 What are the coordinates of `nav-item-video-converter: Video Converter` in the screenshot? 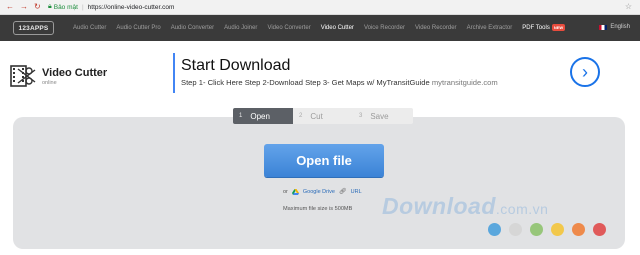 It's located at (288, 28).